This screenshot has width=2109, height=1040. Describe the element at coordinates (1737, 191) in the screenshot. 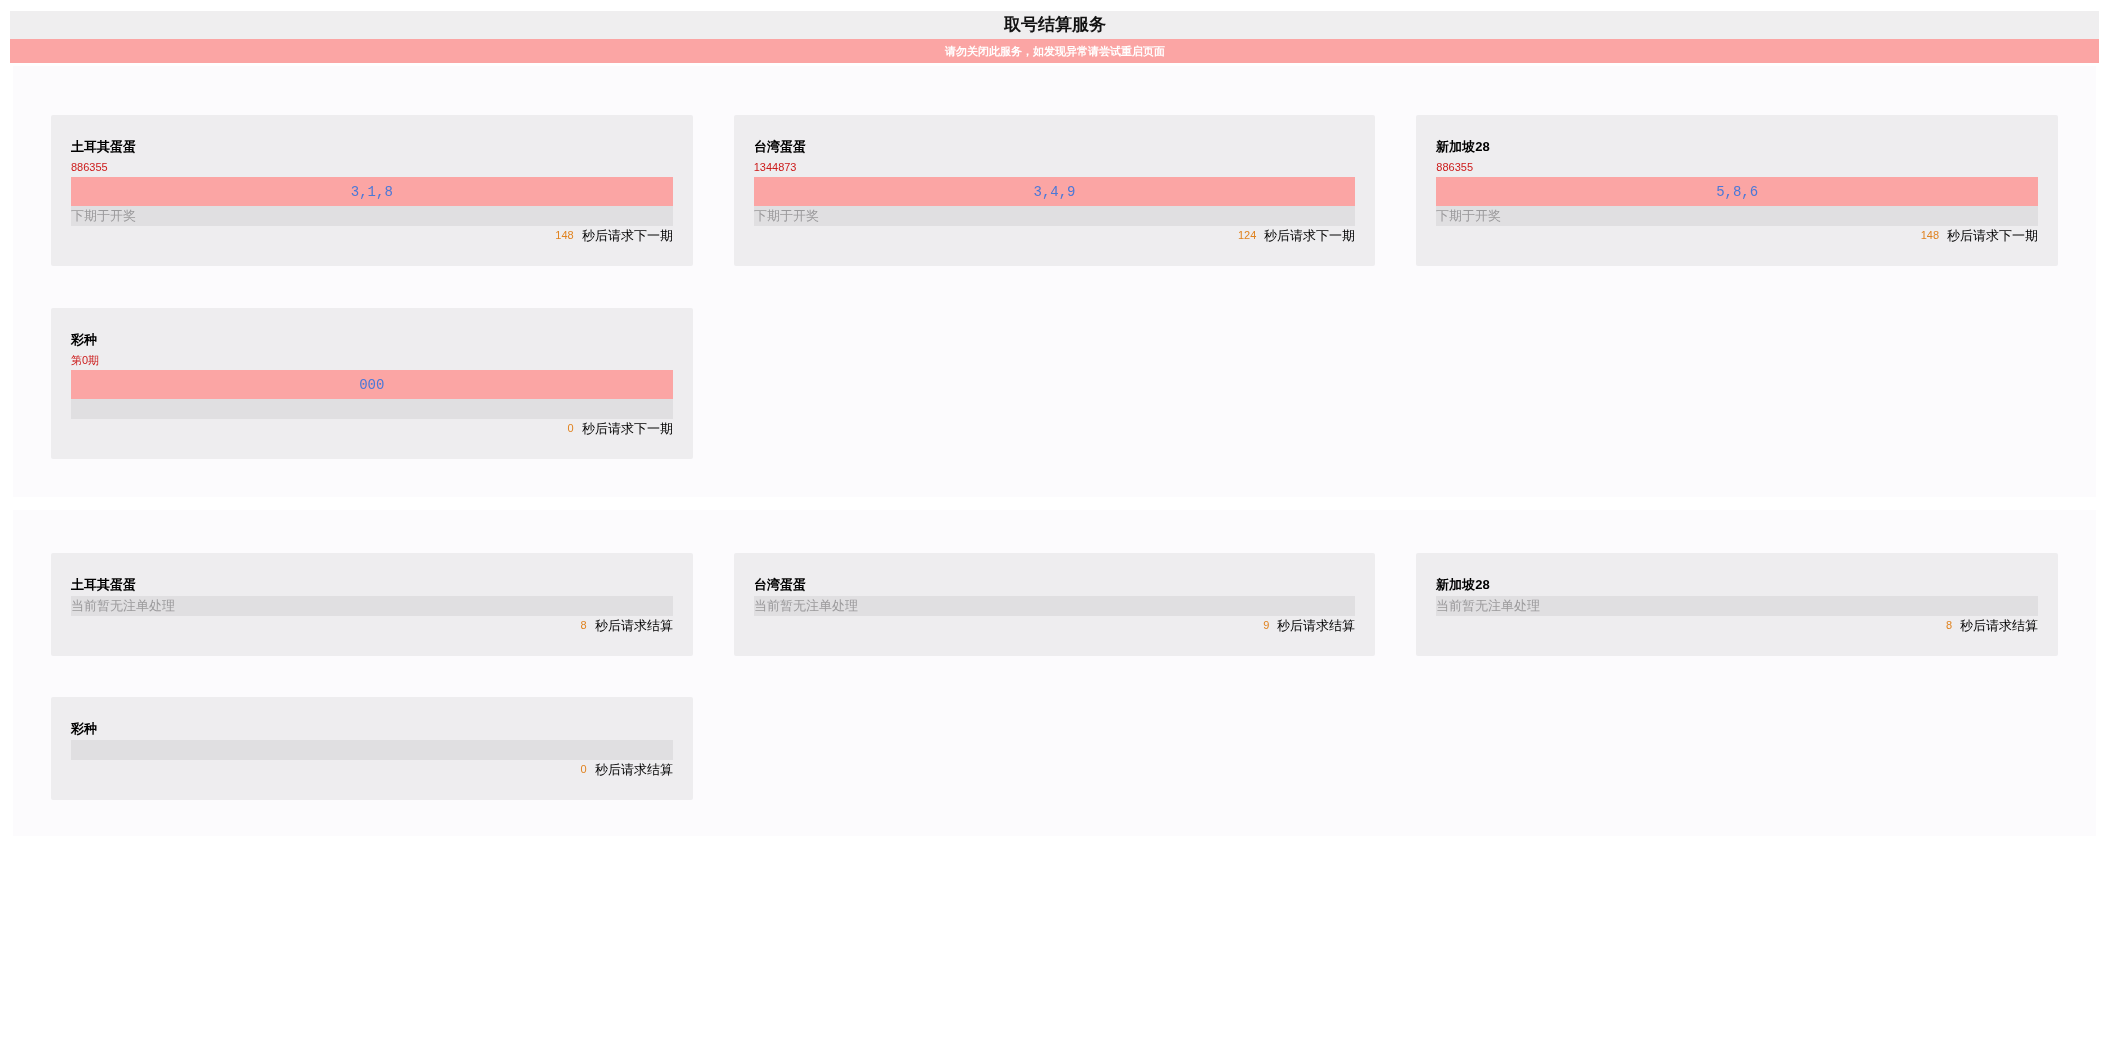

I see `result-numbers: 5,8,6` at that location.